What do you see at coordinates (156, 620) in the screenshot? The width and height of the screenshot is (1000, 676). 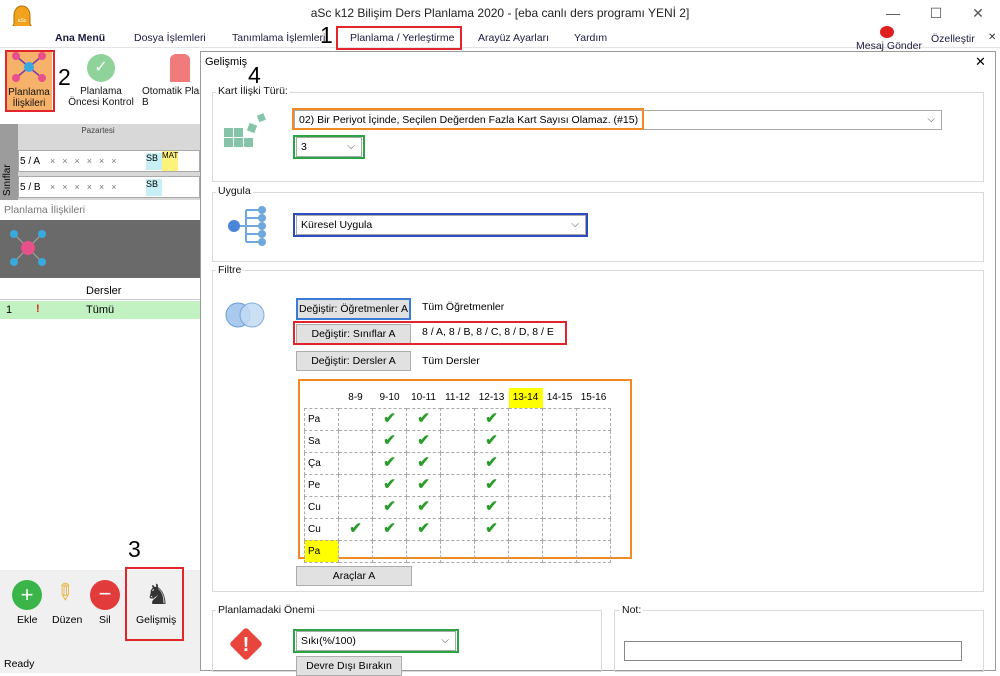 I see `advanced-button: Gelişmiş` at bounding box center [156, 620].